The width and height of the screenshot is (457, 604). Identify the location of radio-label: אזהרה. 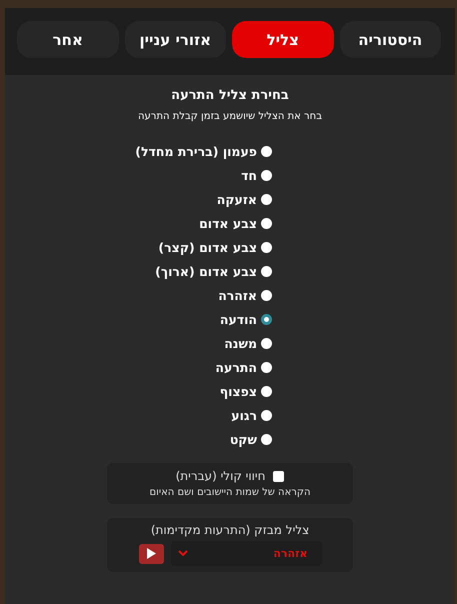
(237, 295).